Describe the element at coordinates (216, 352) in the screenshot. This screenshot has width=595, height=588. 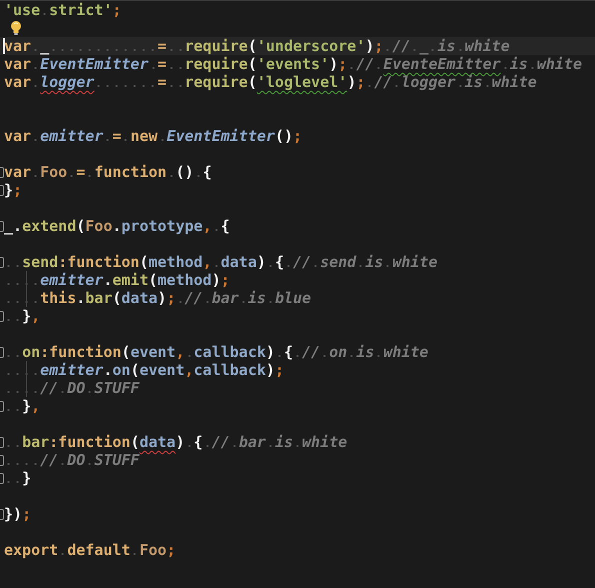
I see `code-line: on:function(event, callback) { // on is white` at that location.